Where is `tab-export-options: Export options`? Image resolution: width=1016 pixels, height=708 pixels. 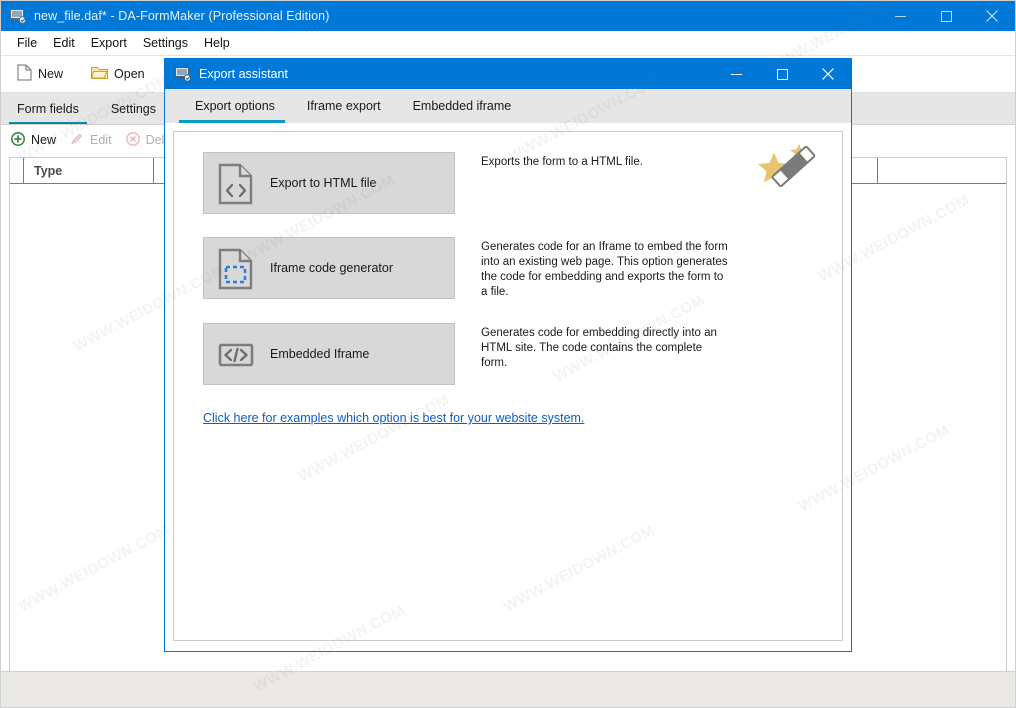
tab-export-options: Export options is located at coordinates (235, 106).